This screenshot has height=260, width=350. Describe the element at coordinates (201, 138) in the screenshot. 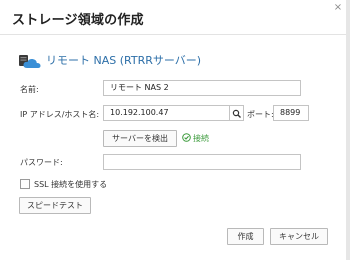

I see `status-text: 接続` at that location.